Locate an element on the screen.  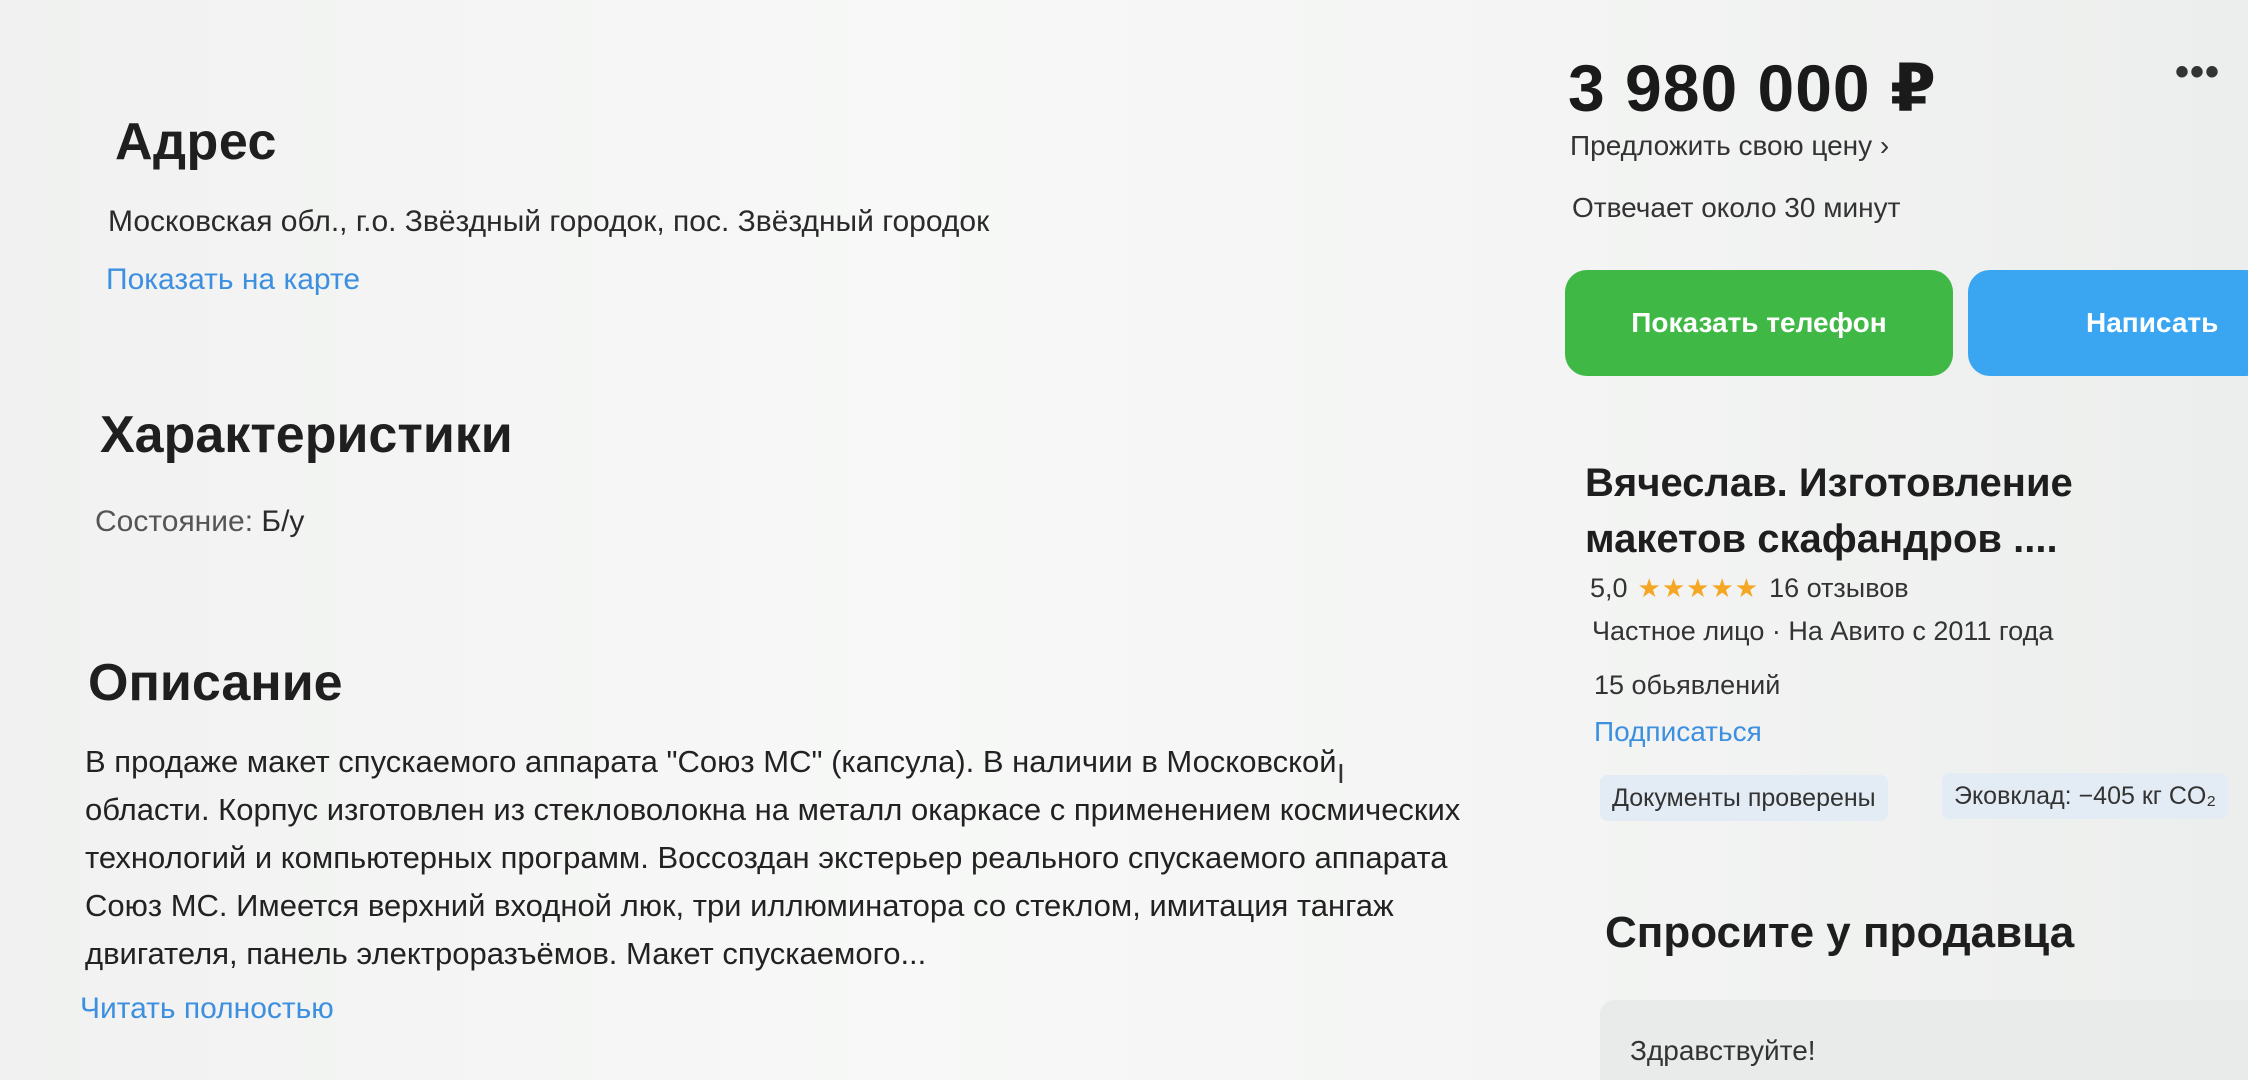
specs-heading: Характеристики is located at coordinates (306, 435).